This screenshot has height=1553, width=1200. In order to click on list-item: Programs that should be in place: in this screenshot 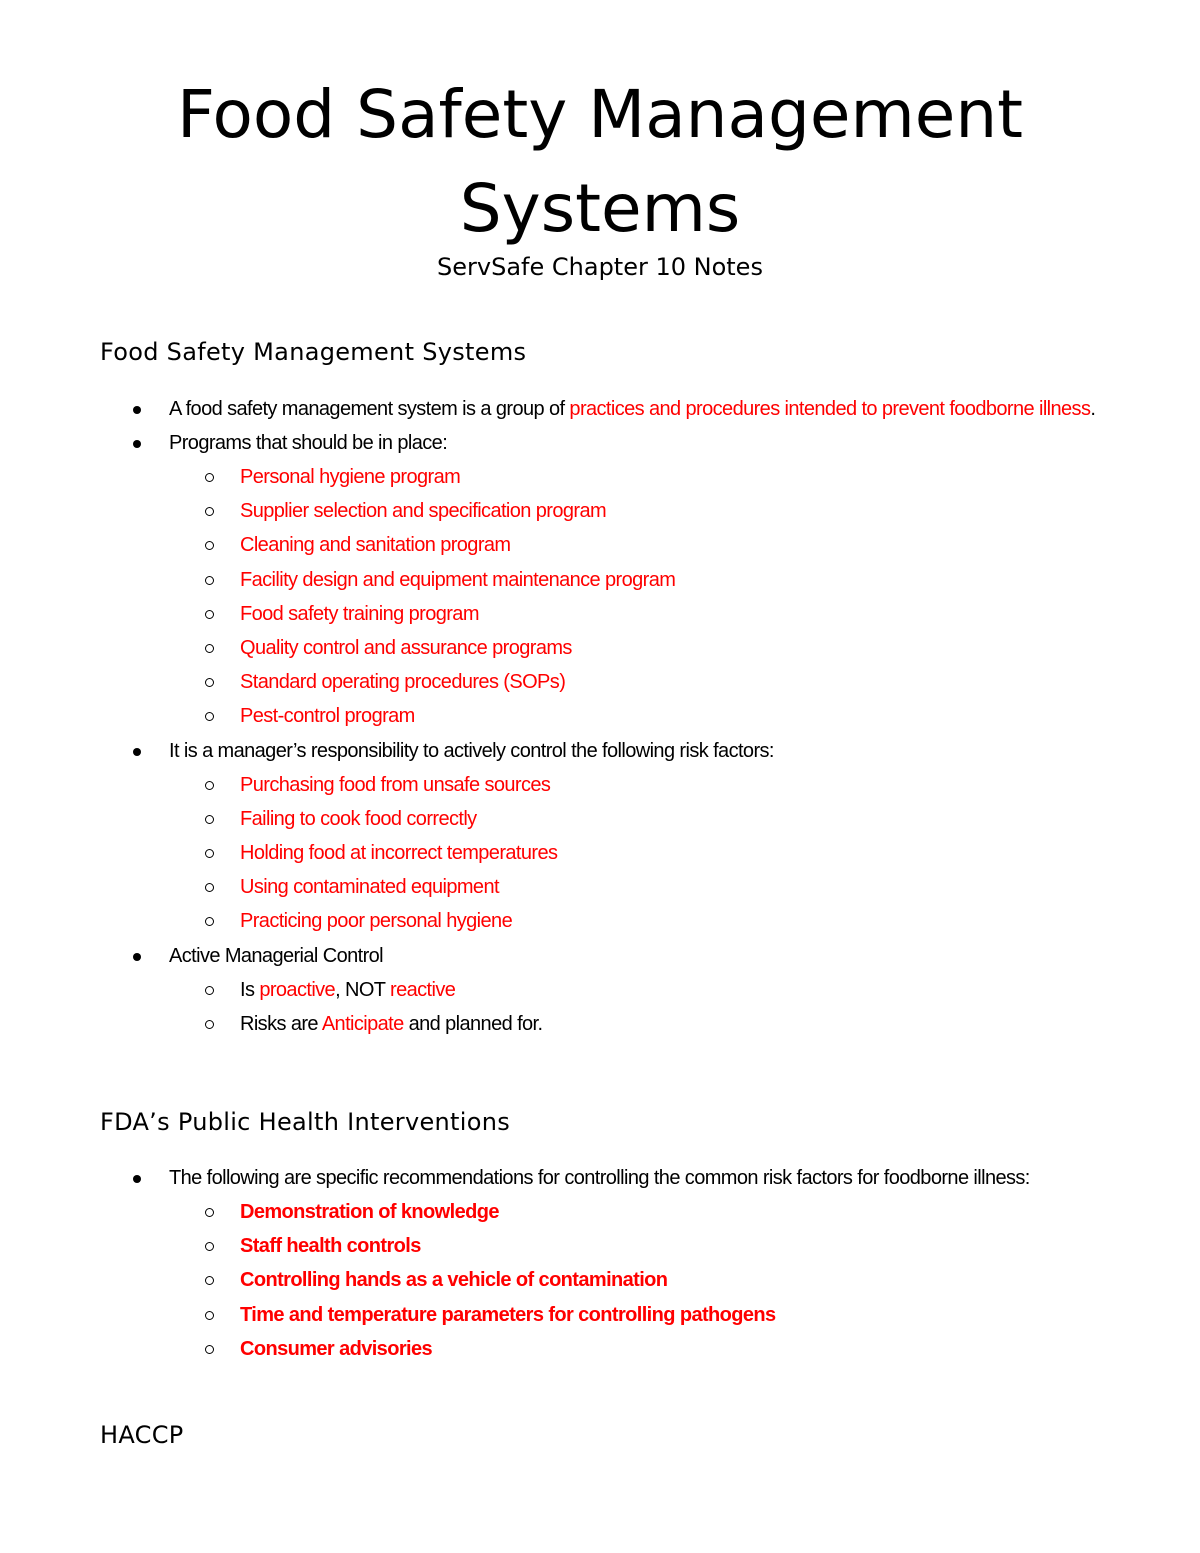, I will do `click(600, 443)`.